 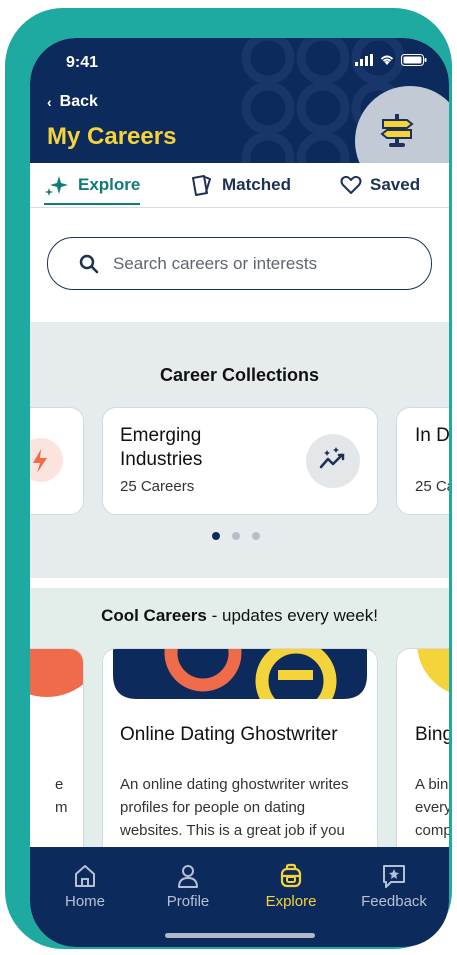 I want to click on cool-careers-subtitle: - updates every week!, so click(x=294, y=615).